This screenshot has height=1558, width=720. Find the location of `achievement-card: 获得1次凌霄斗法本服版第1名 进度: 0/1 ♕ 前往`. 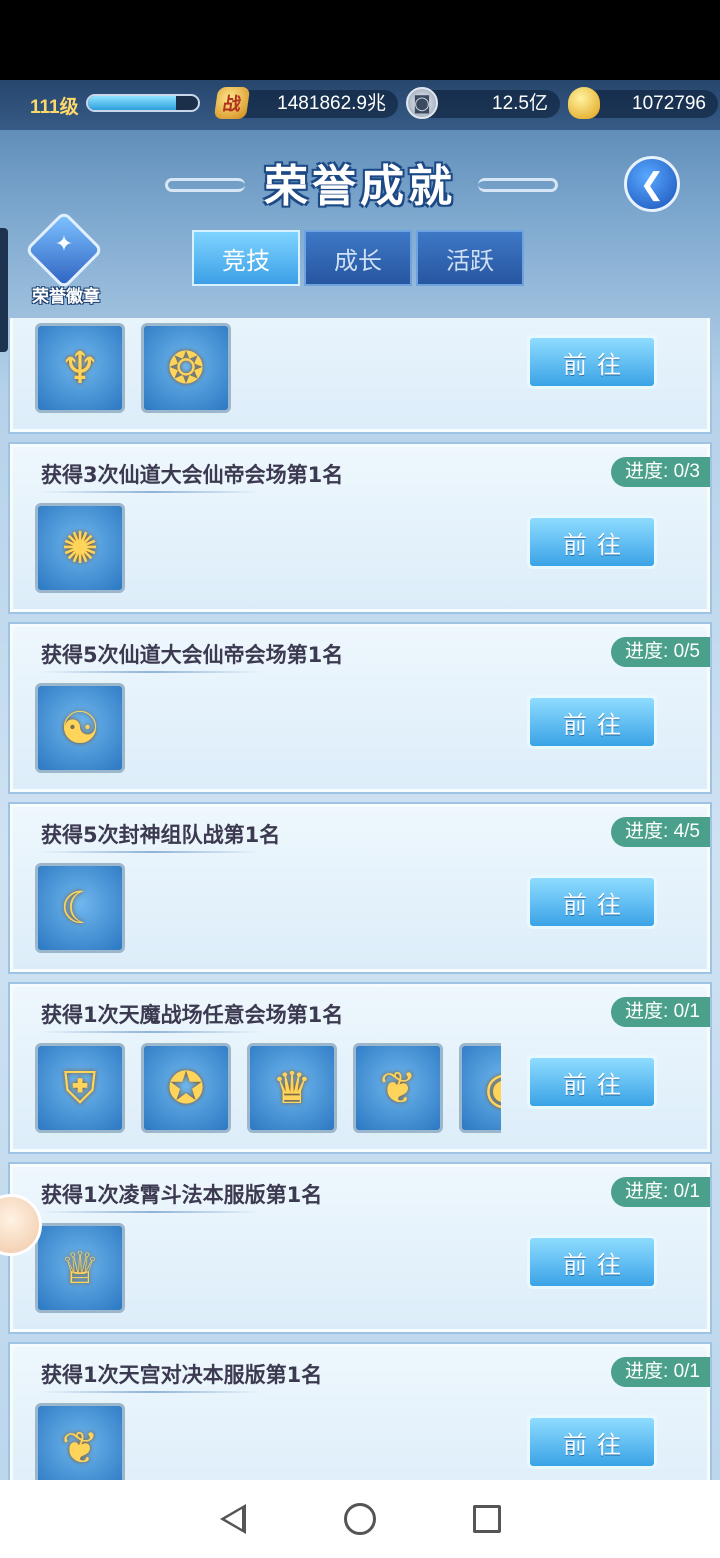

achievement-card: 获得1次凌霄斗法本服版第1名 进度: 0/1 ♕ 前往 is located at coordinates (360, 1248).